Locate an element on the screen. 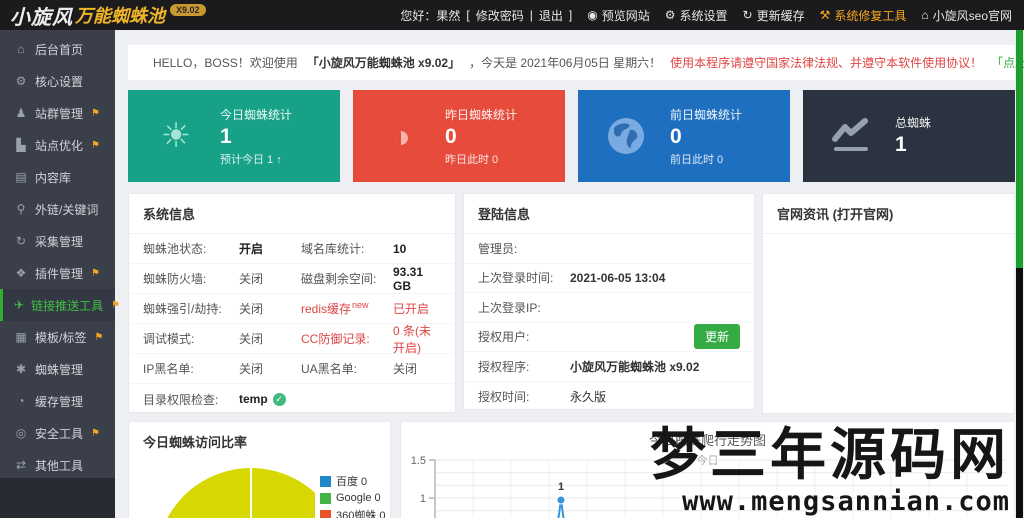 The image size is (1024, 518). sidebar-item-site-group: ♟ 站群管理 ⚑ is located at coordinates (57, 113).